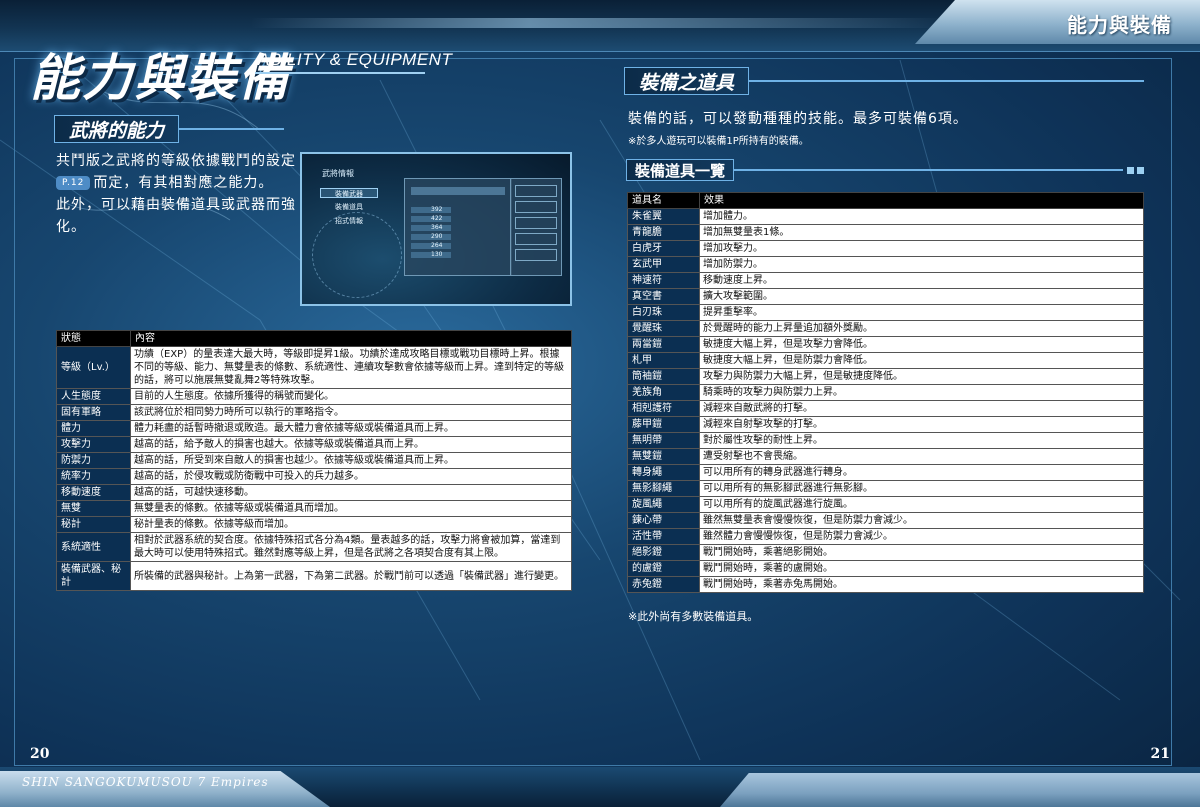  What do you see at coordinates (663, 312) in the screenshot?
I see `row-key: 白刃珠` at bounding box center [663, 312].